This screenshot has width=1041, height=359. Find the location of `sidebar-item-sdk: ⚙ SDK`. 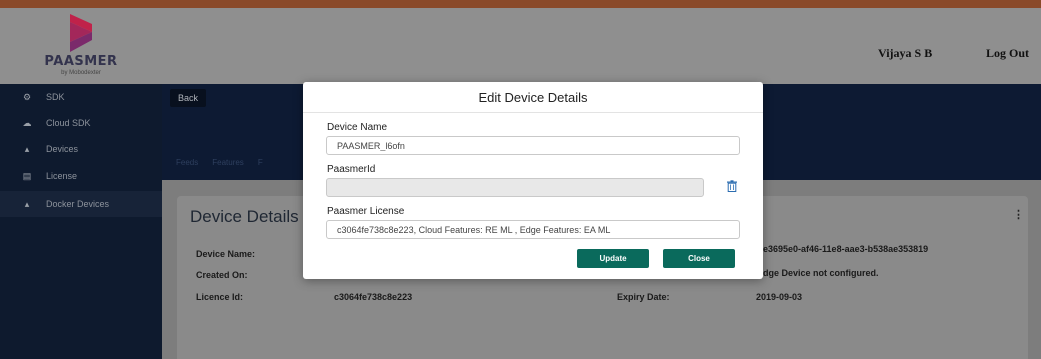

sidebar-item-sdk: ⚙ SDK is located at coordinates (81, 97).